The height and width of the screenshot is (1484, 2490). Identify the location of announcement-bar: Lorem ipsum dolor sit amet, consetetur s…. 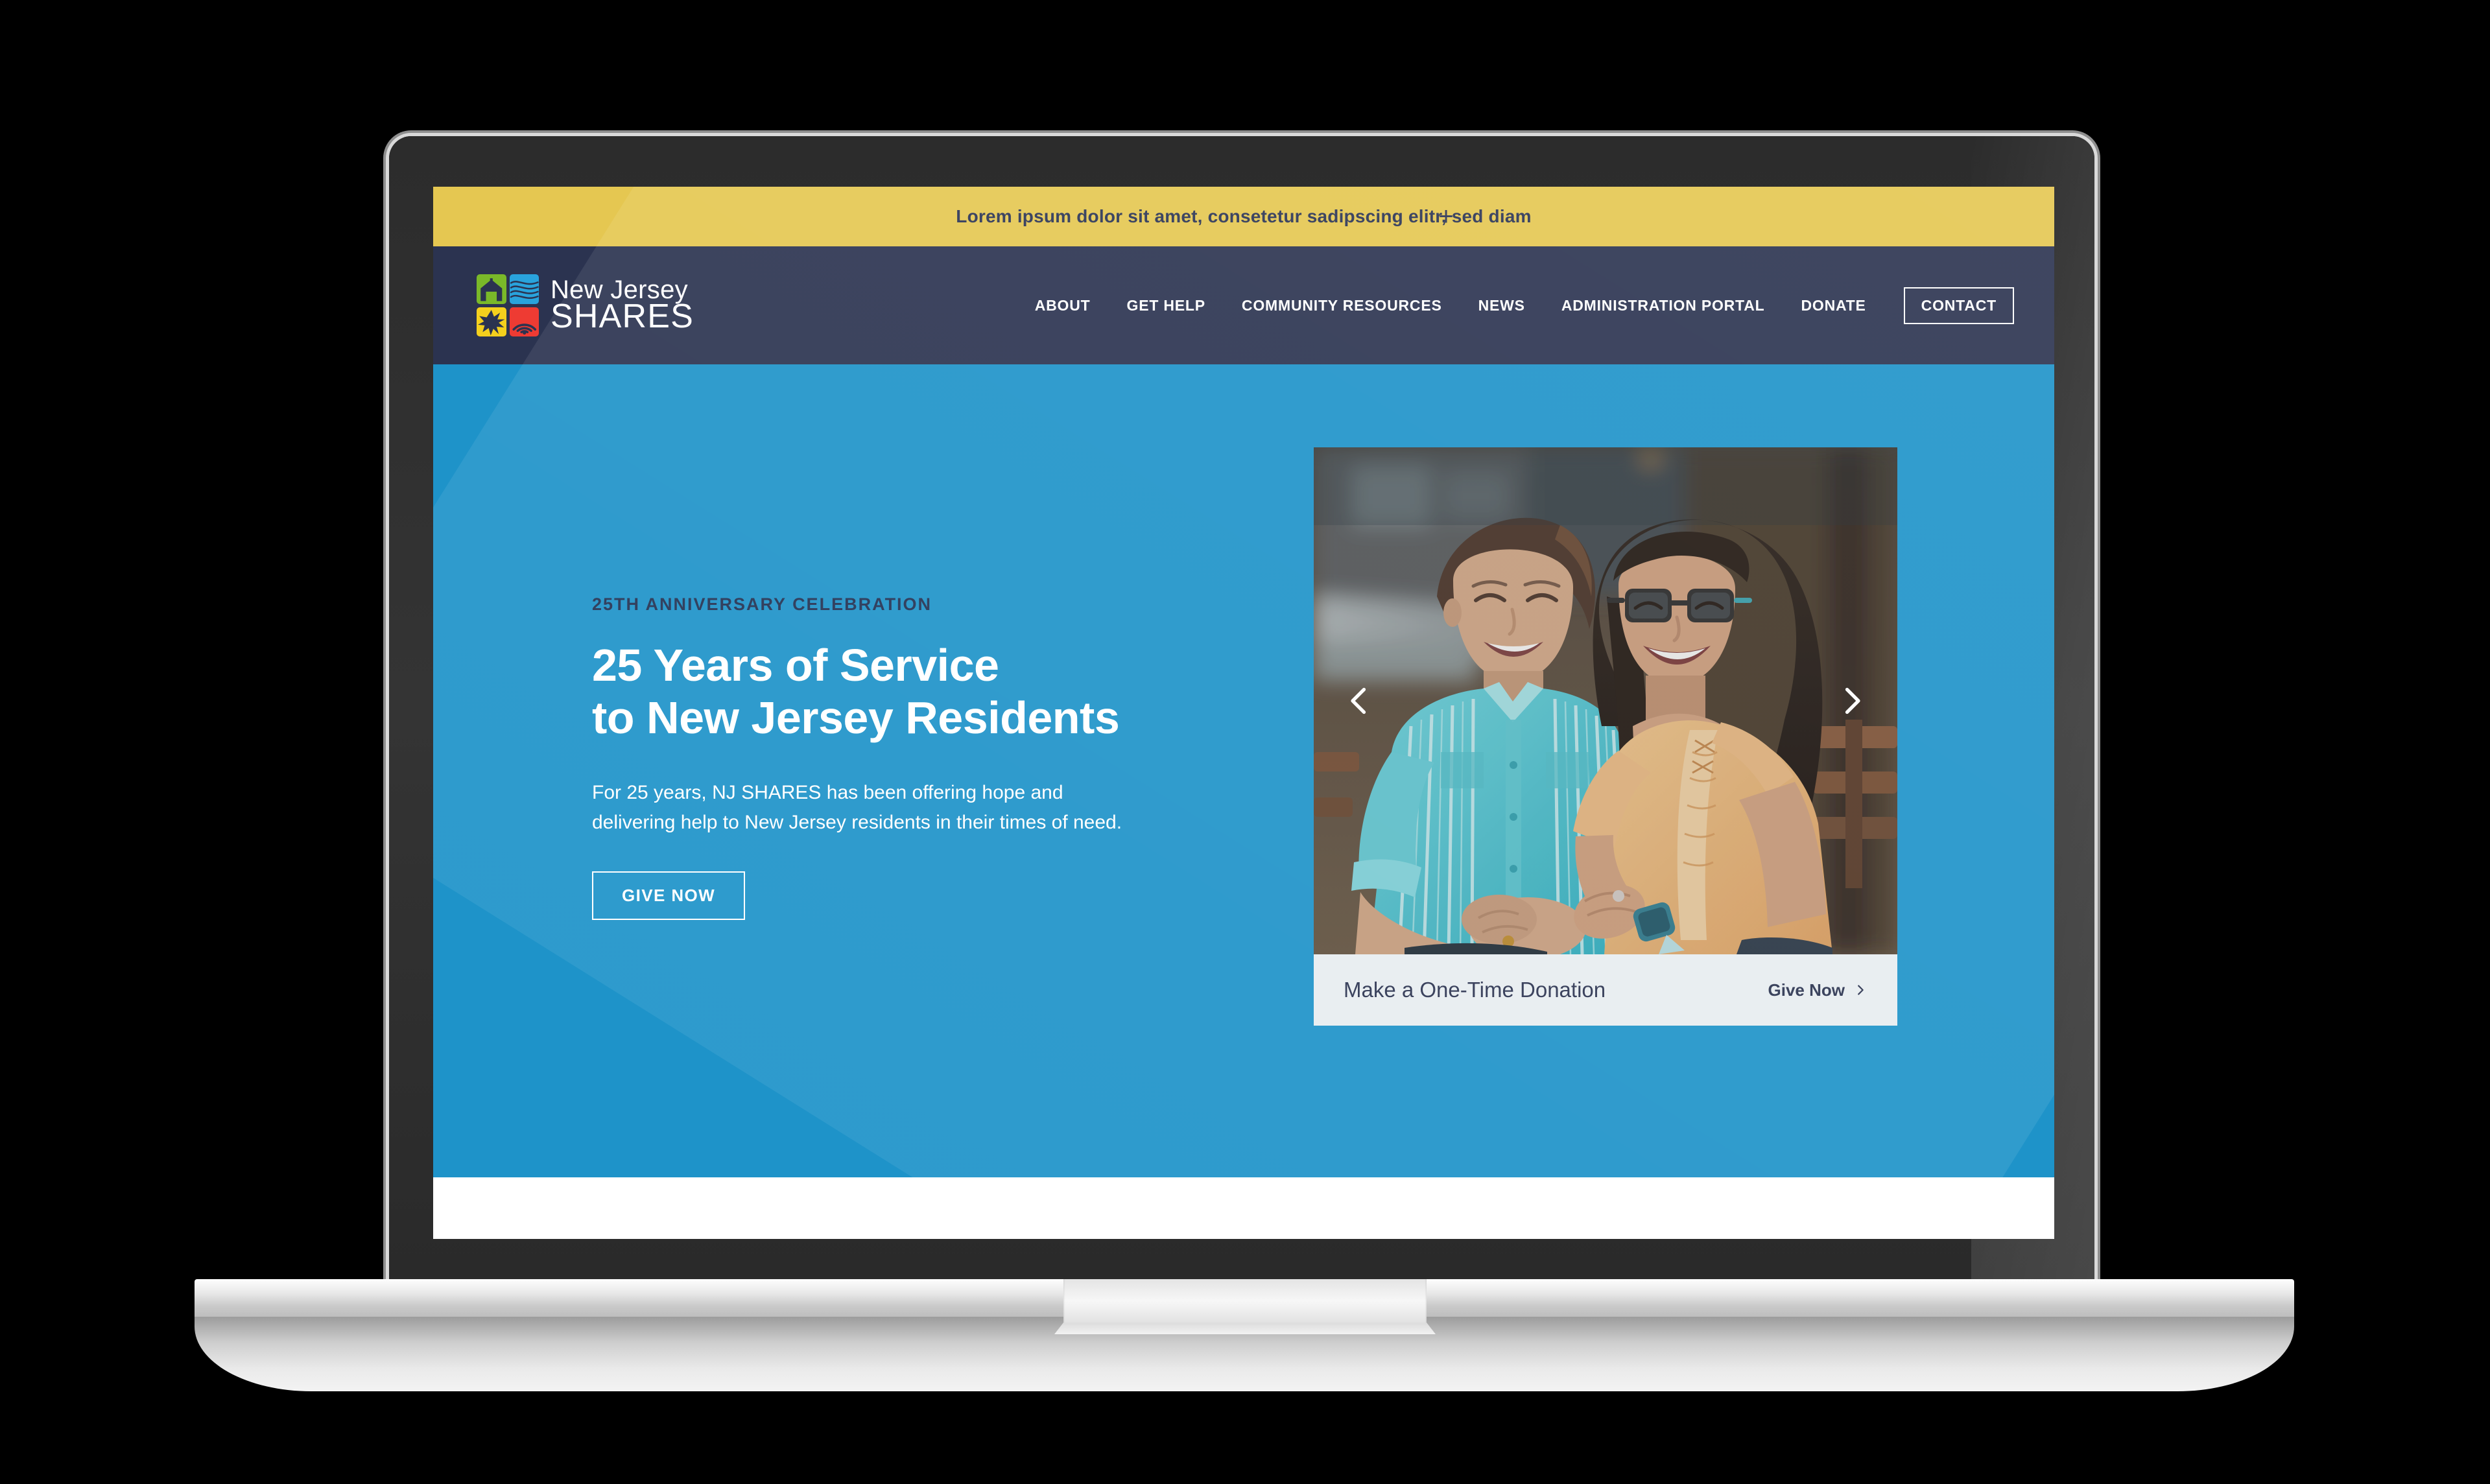
(1243, 216).